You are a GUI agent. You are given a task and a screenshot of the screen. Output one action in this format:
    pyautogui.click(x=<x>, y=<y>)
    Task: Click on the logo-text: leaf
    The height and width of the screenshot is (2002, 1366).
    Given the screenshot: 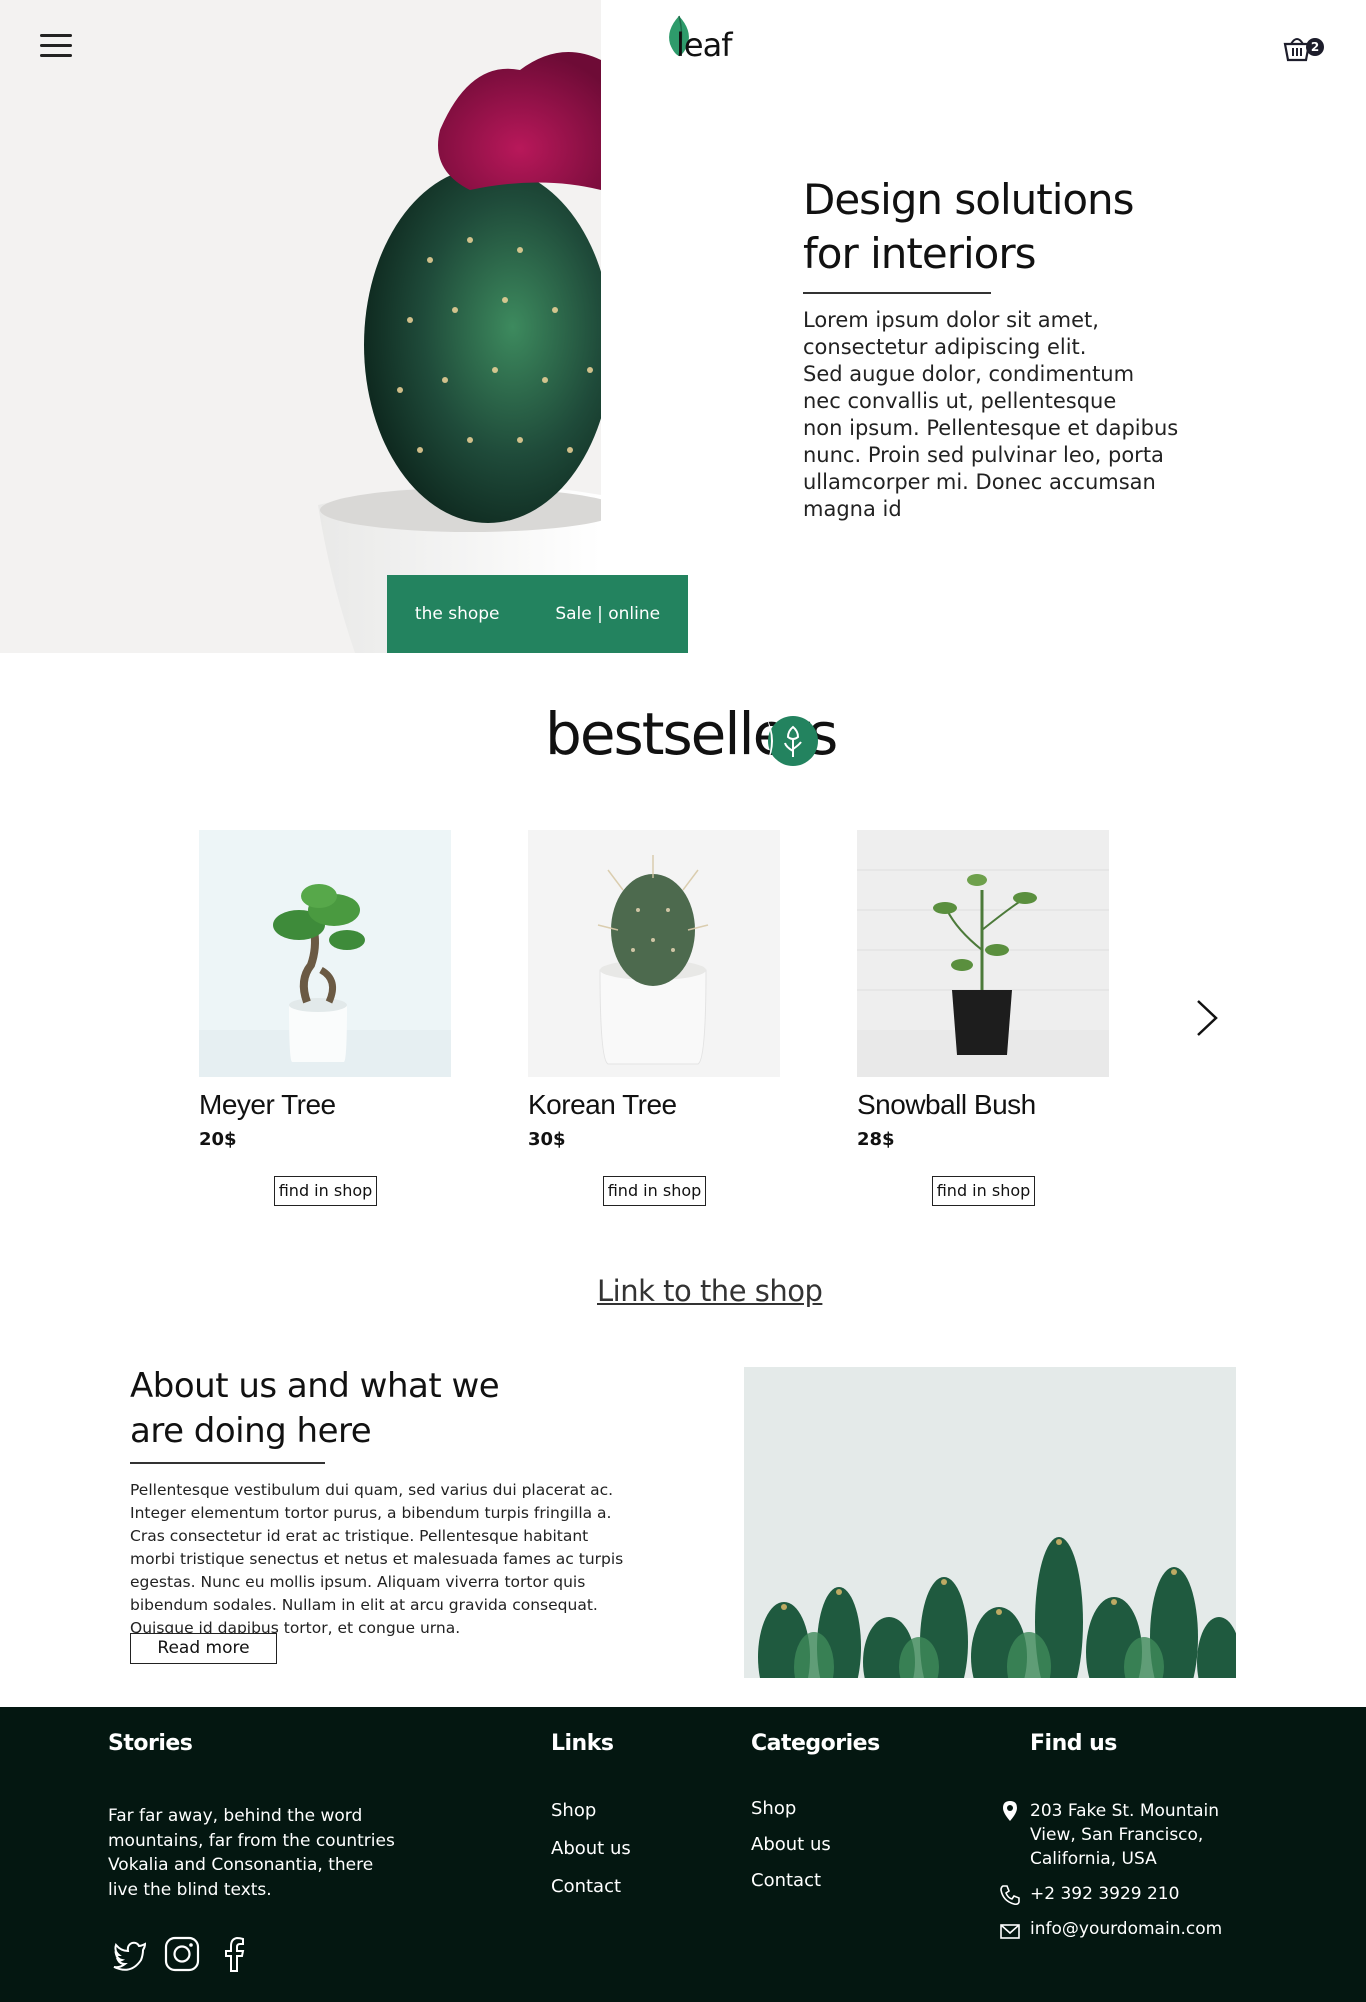 What is the action you would take?
    pyautogui.click(x=704, y=45)
    